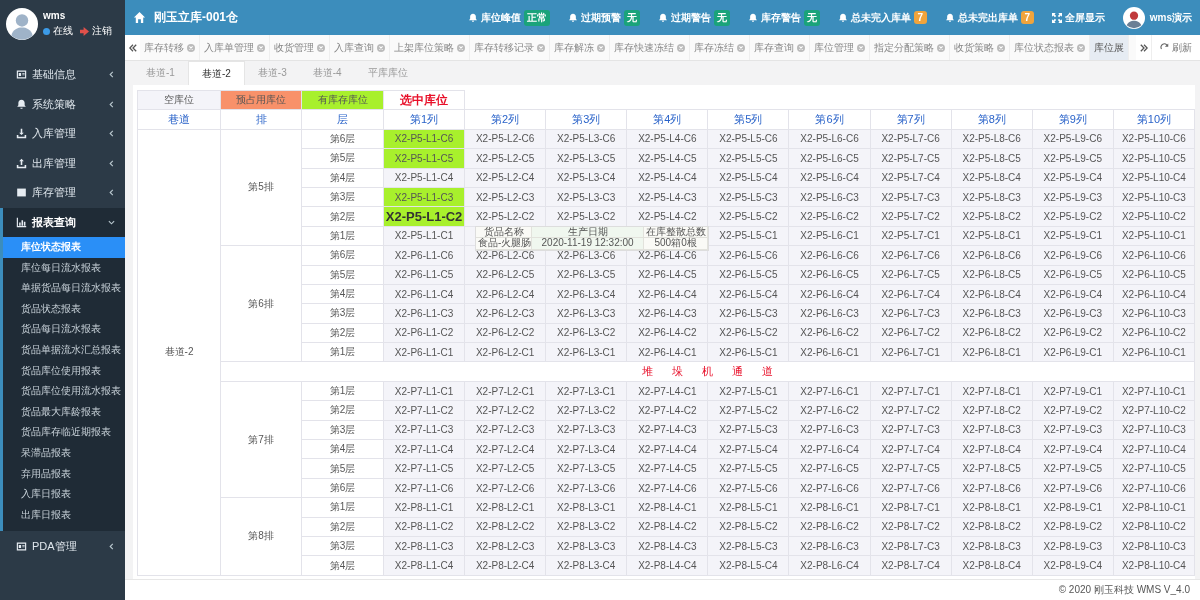 The height and width of the screenshot is (600, 1200). I want to click on fullscreen-link: 全屏显示, so click(1078, 17).